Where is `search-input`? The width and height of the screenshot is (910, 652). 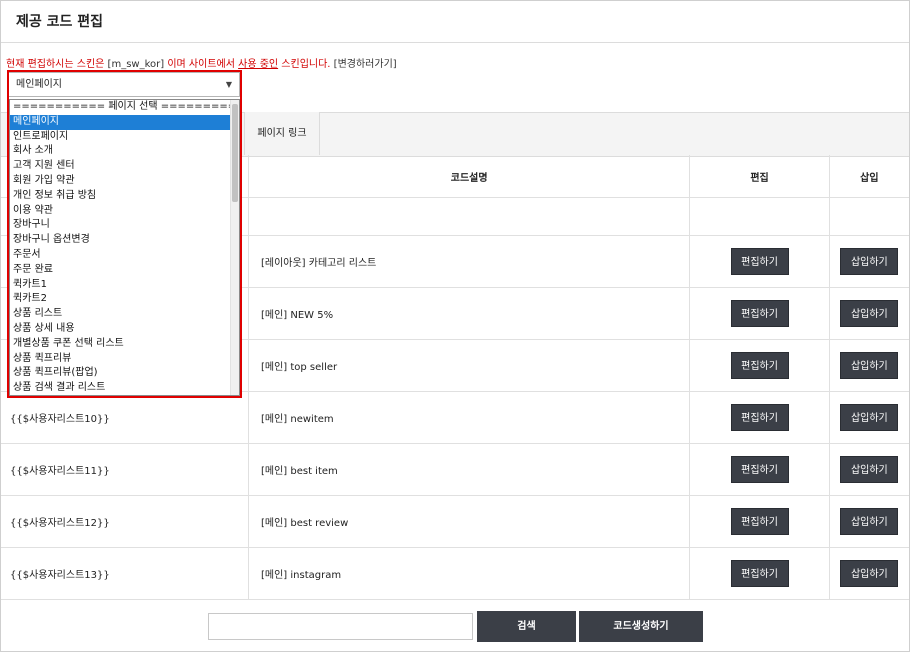
search-input is located at coordinates (340, 626).